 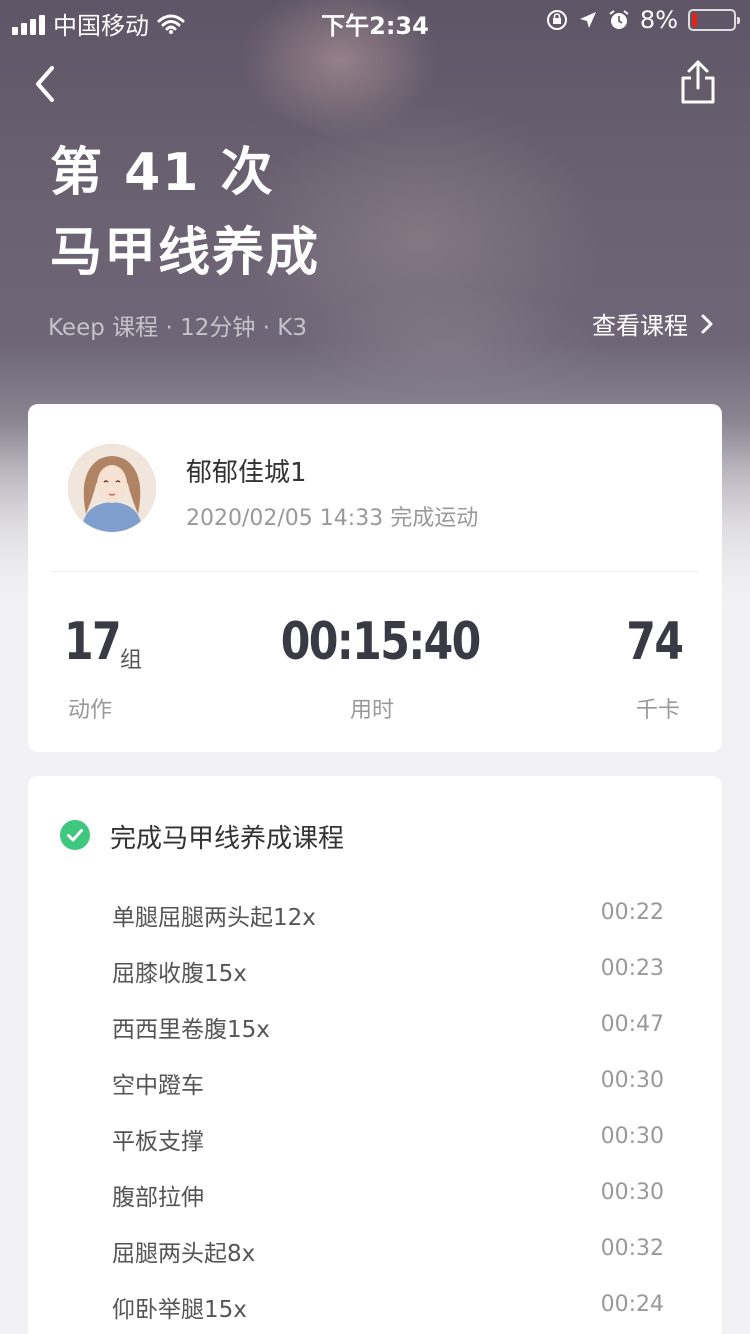 What do you see at coordinates (179, 974) in the screenshot?
I see `exercise-name: 屈膝收腹15x` at bounding box center [179, 974].